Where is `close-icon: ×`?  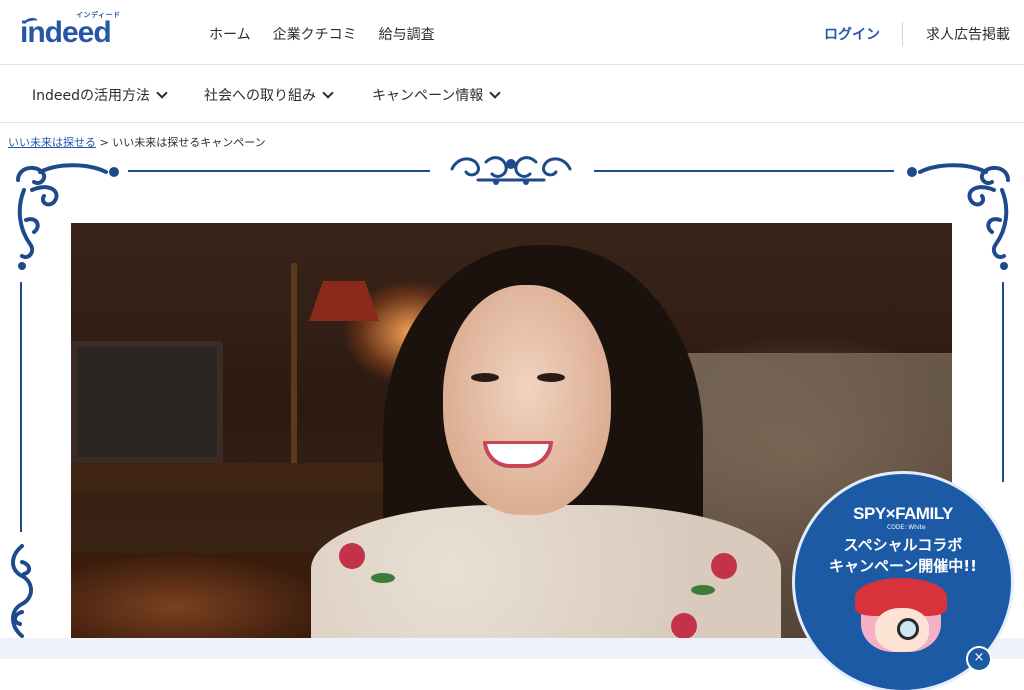
close-icon: × is located at coordinates (979, 659).